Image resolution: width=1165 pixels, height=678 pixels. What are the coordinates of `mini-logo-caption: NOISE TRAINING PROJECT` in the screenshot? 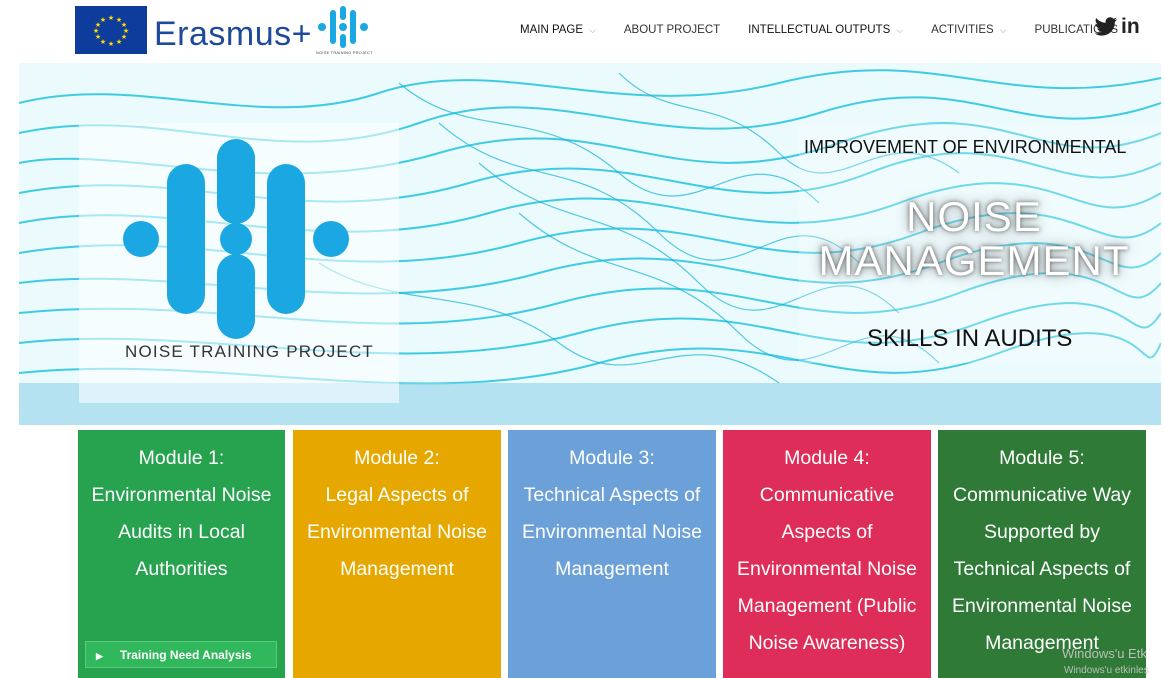 It's located at (344, 52).